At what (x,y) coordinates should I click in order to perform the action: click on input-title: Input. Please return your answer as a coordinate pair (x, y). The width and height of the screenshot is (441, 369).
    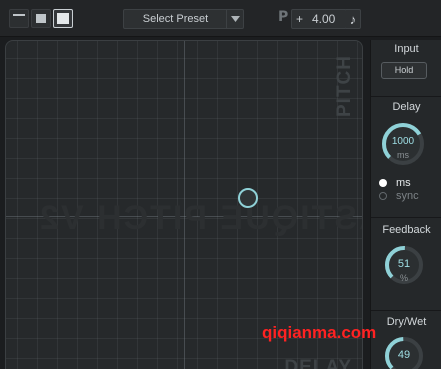
    Looking at the image, I should click on (406, 49).